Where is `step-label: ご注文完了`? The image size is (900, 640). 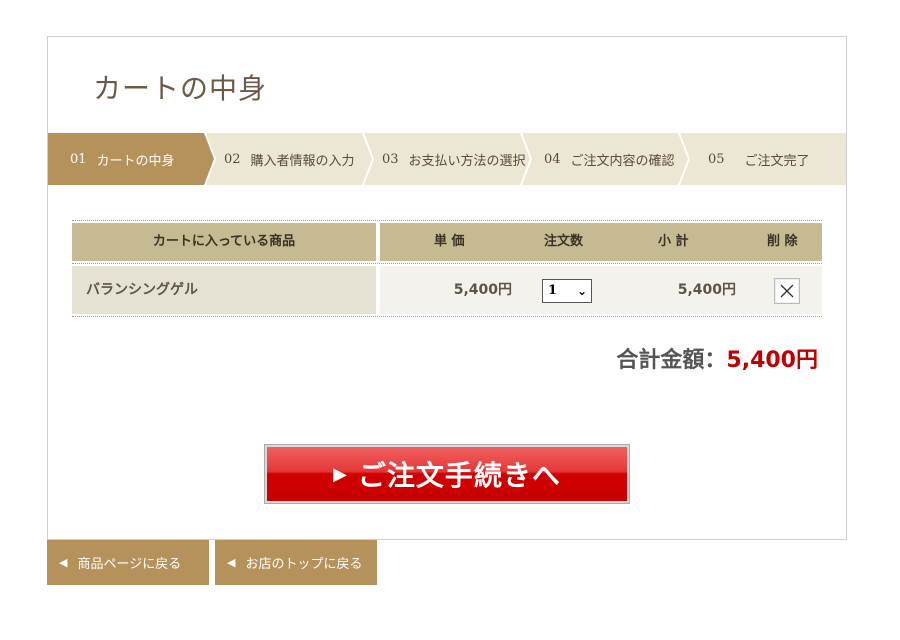
step-label: ご注文完了 is located at coordinates (777, 161).